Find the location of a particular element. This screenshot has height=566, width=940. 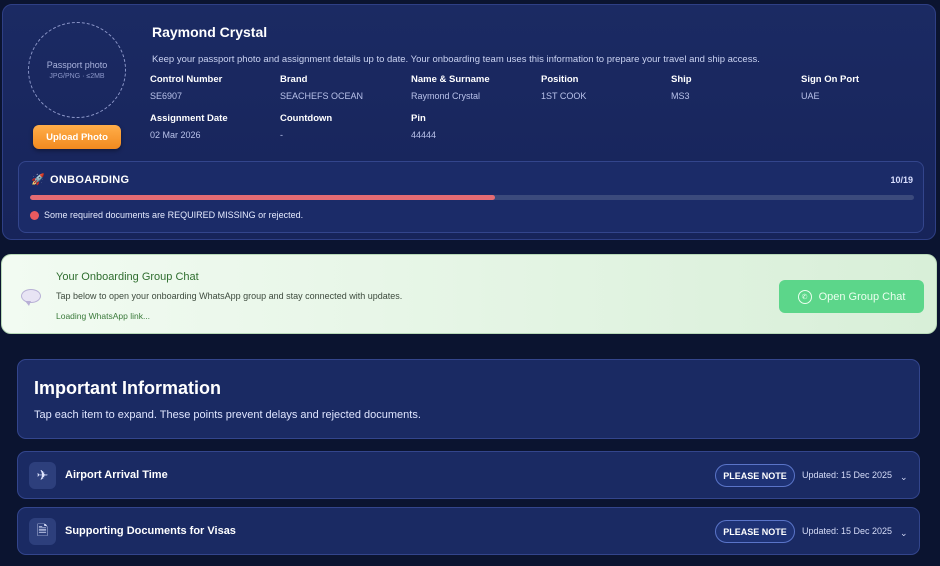

field-brand: Brand SEACHEFS OCEAN is located at coordinates (321, 87).